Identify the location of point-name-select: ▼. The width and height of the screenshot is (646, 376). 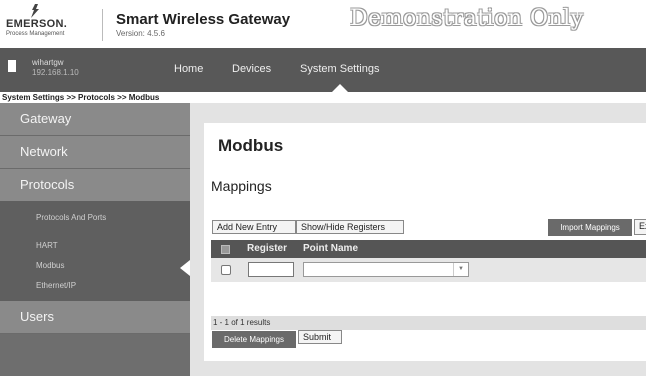
(386, 269).